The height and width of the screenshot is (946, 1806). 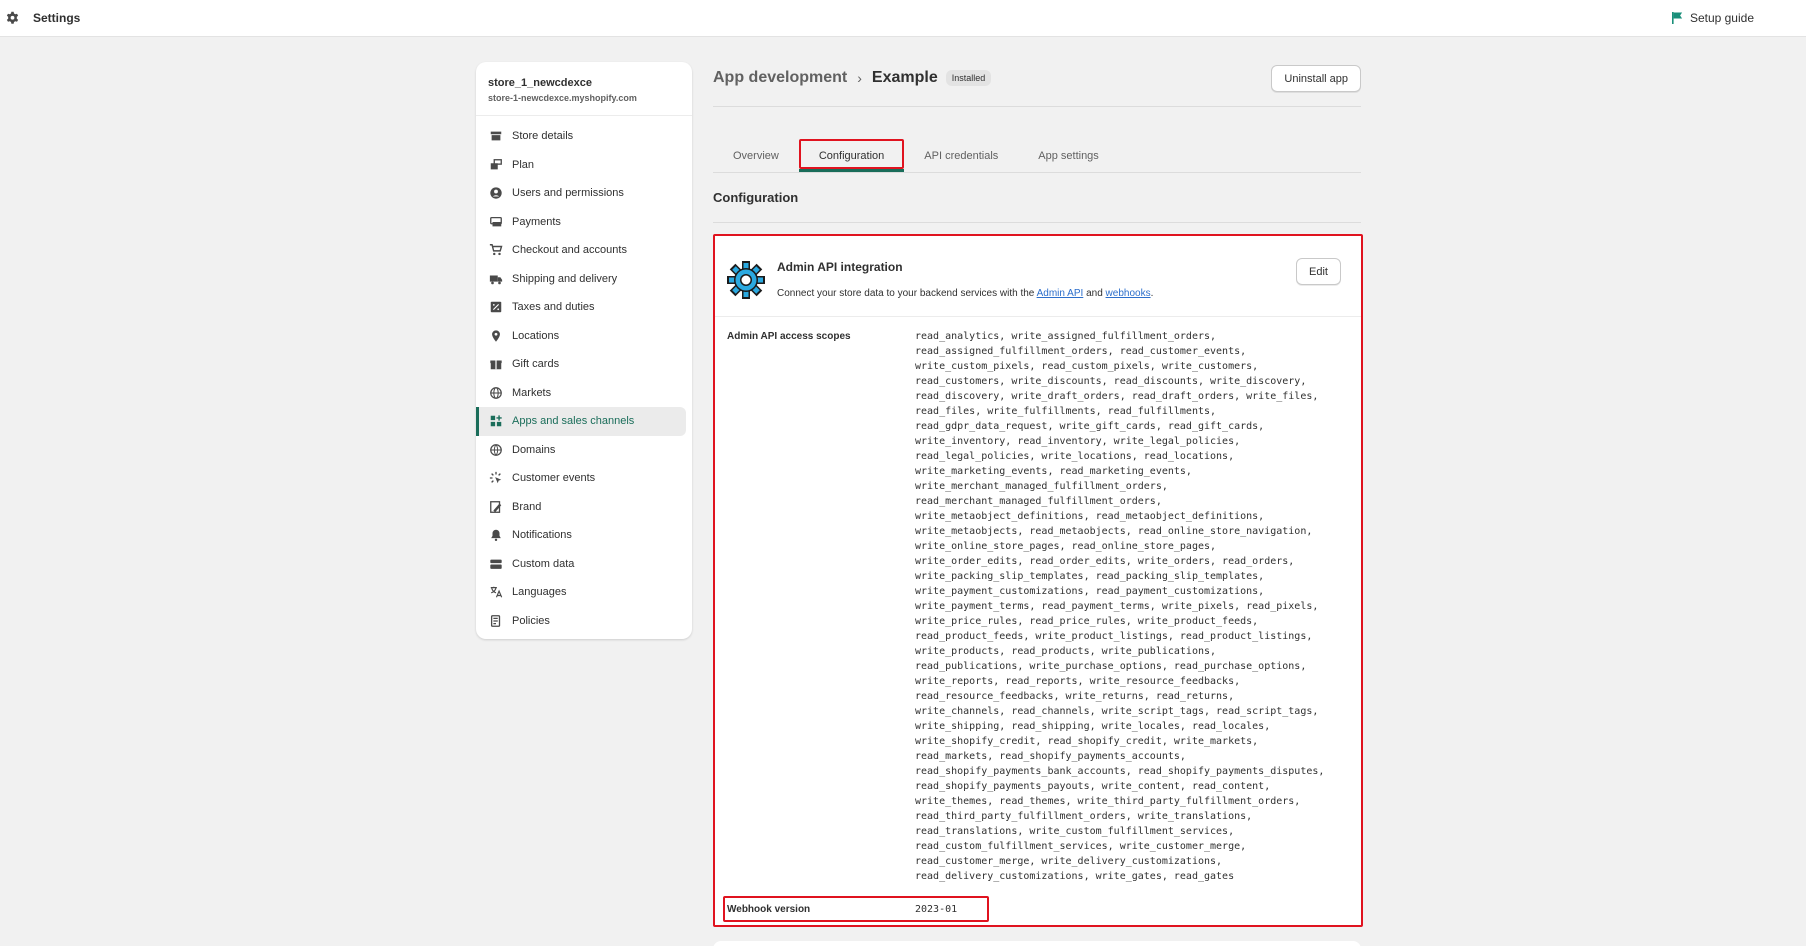 I want to click on events-icon, so click(x=496, y=478).